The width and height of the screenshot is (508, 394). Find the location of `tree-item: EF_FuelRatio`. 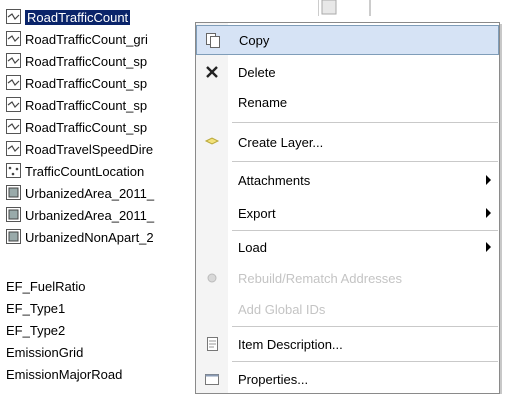

tree-item: EF_FuelRatio is located at coordinates (45, 286).